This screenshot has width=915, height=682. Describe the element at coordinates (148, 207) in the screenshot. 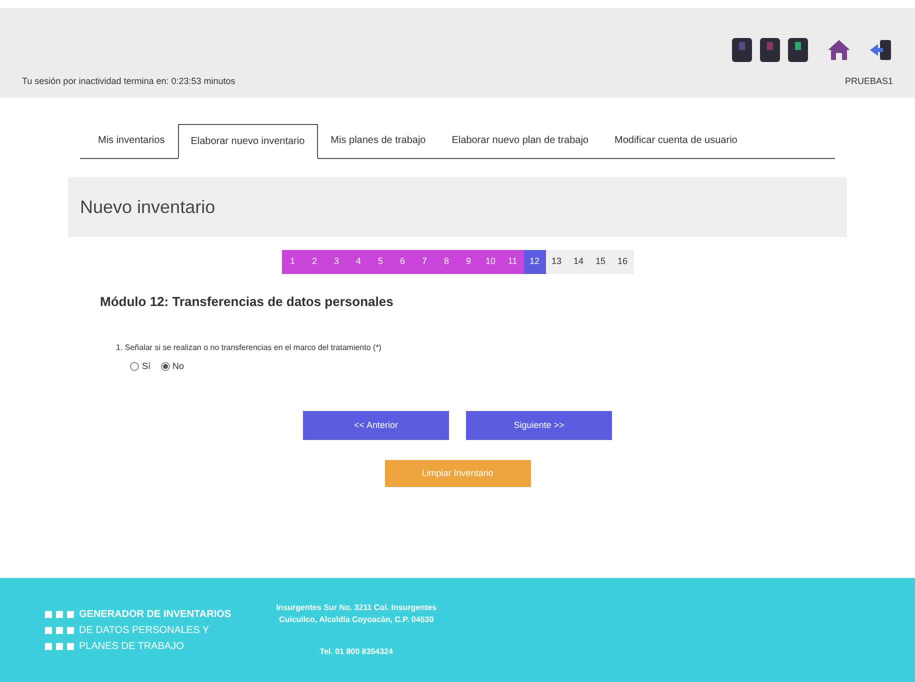

I see `panel-title: Nuevo inventario` at that location.